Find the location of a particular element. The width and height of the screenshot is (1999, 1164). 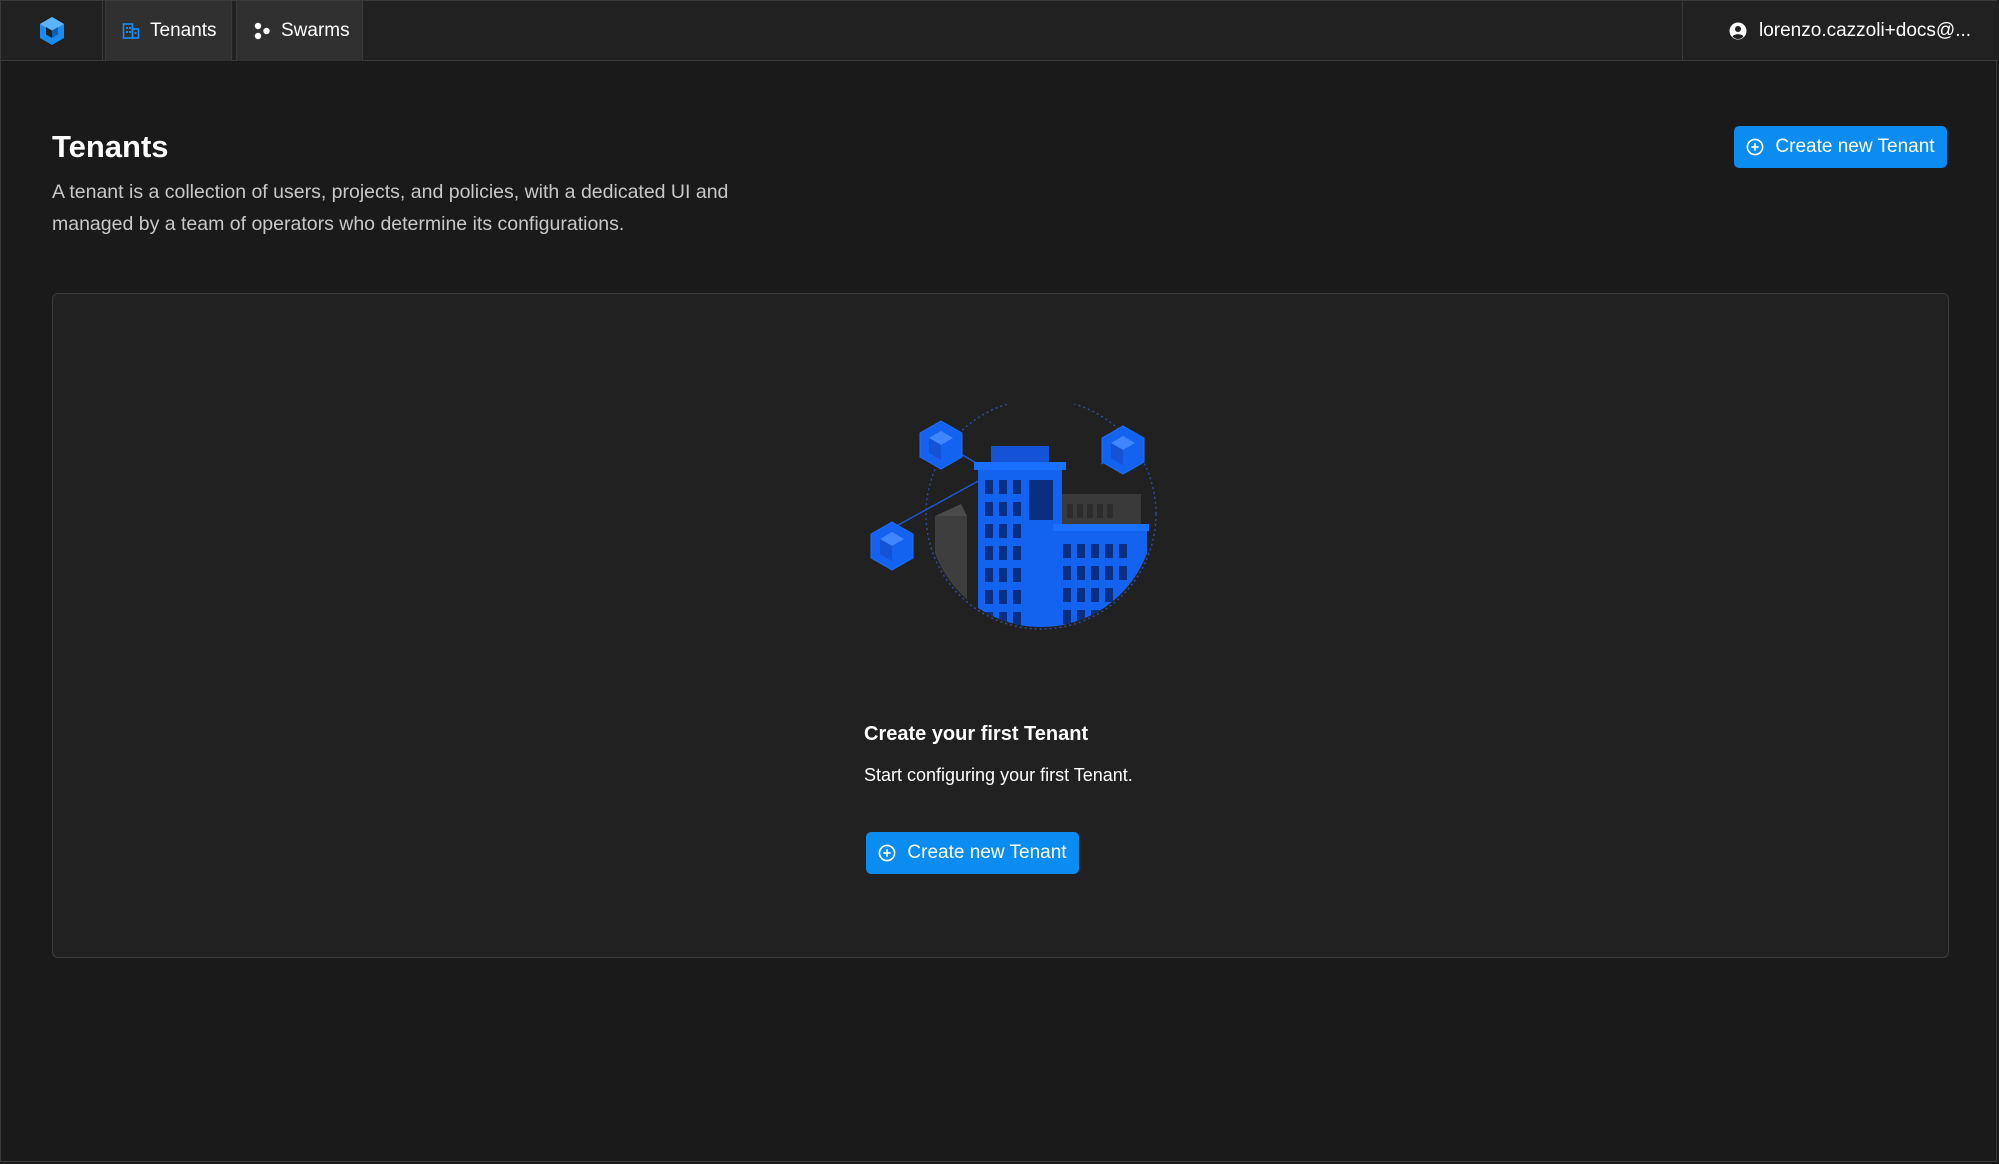

building-icon is located at coordinates (131, 31).